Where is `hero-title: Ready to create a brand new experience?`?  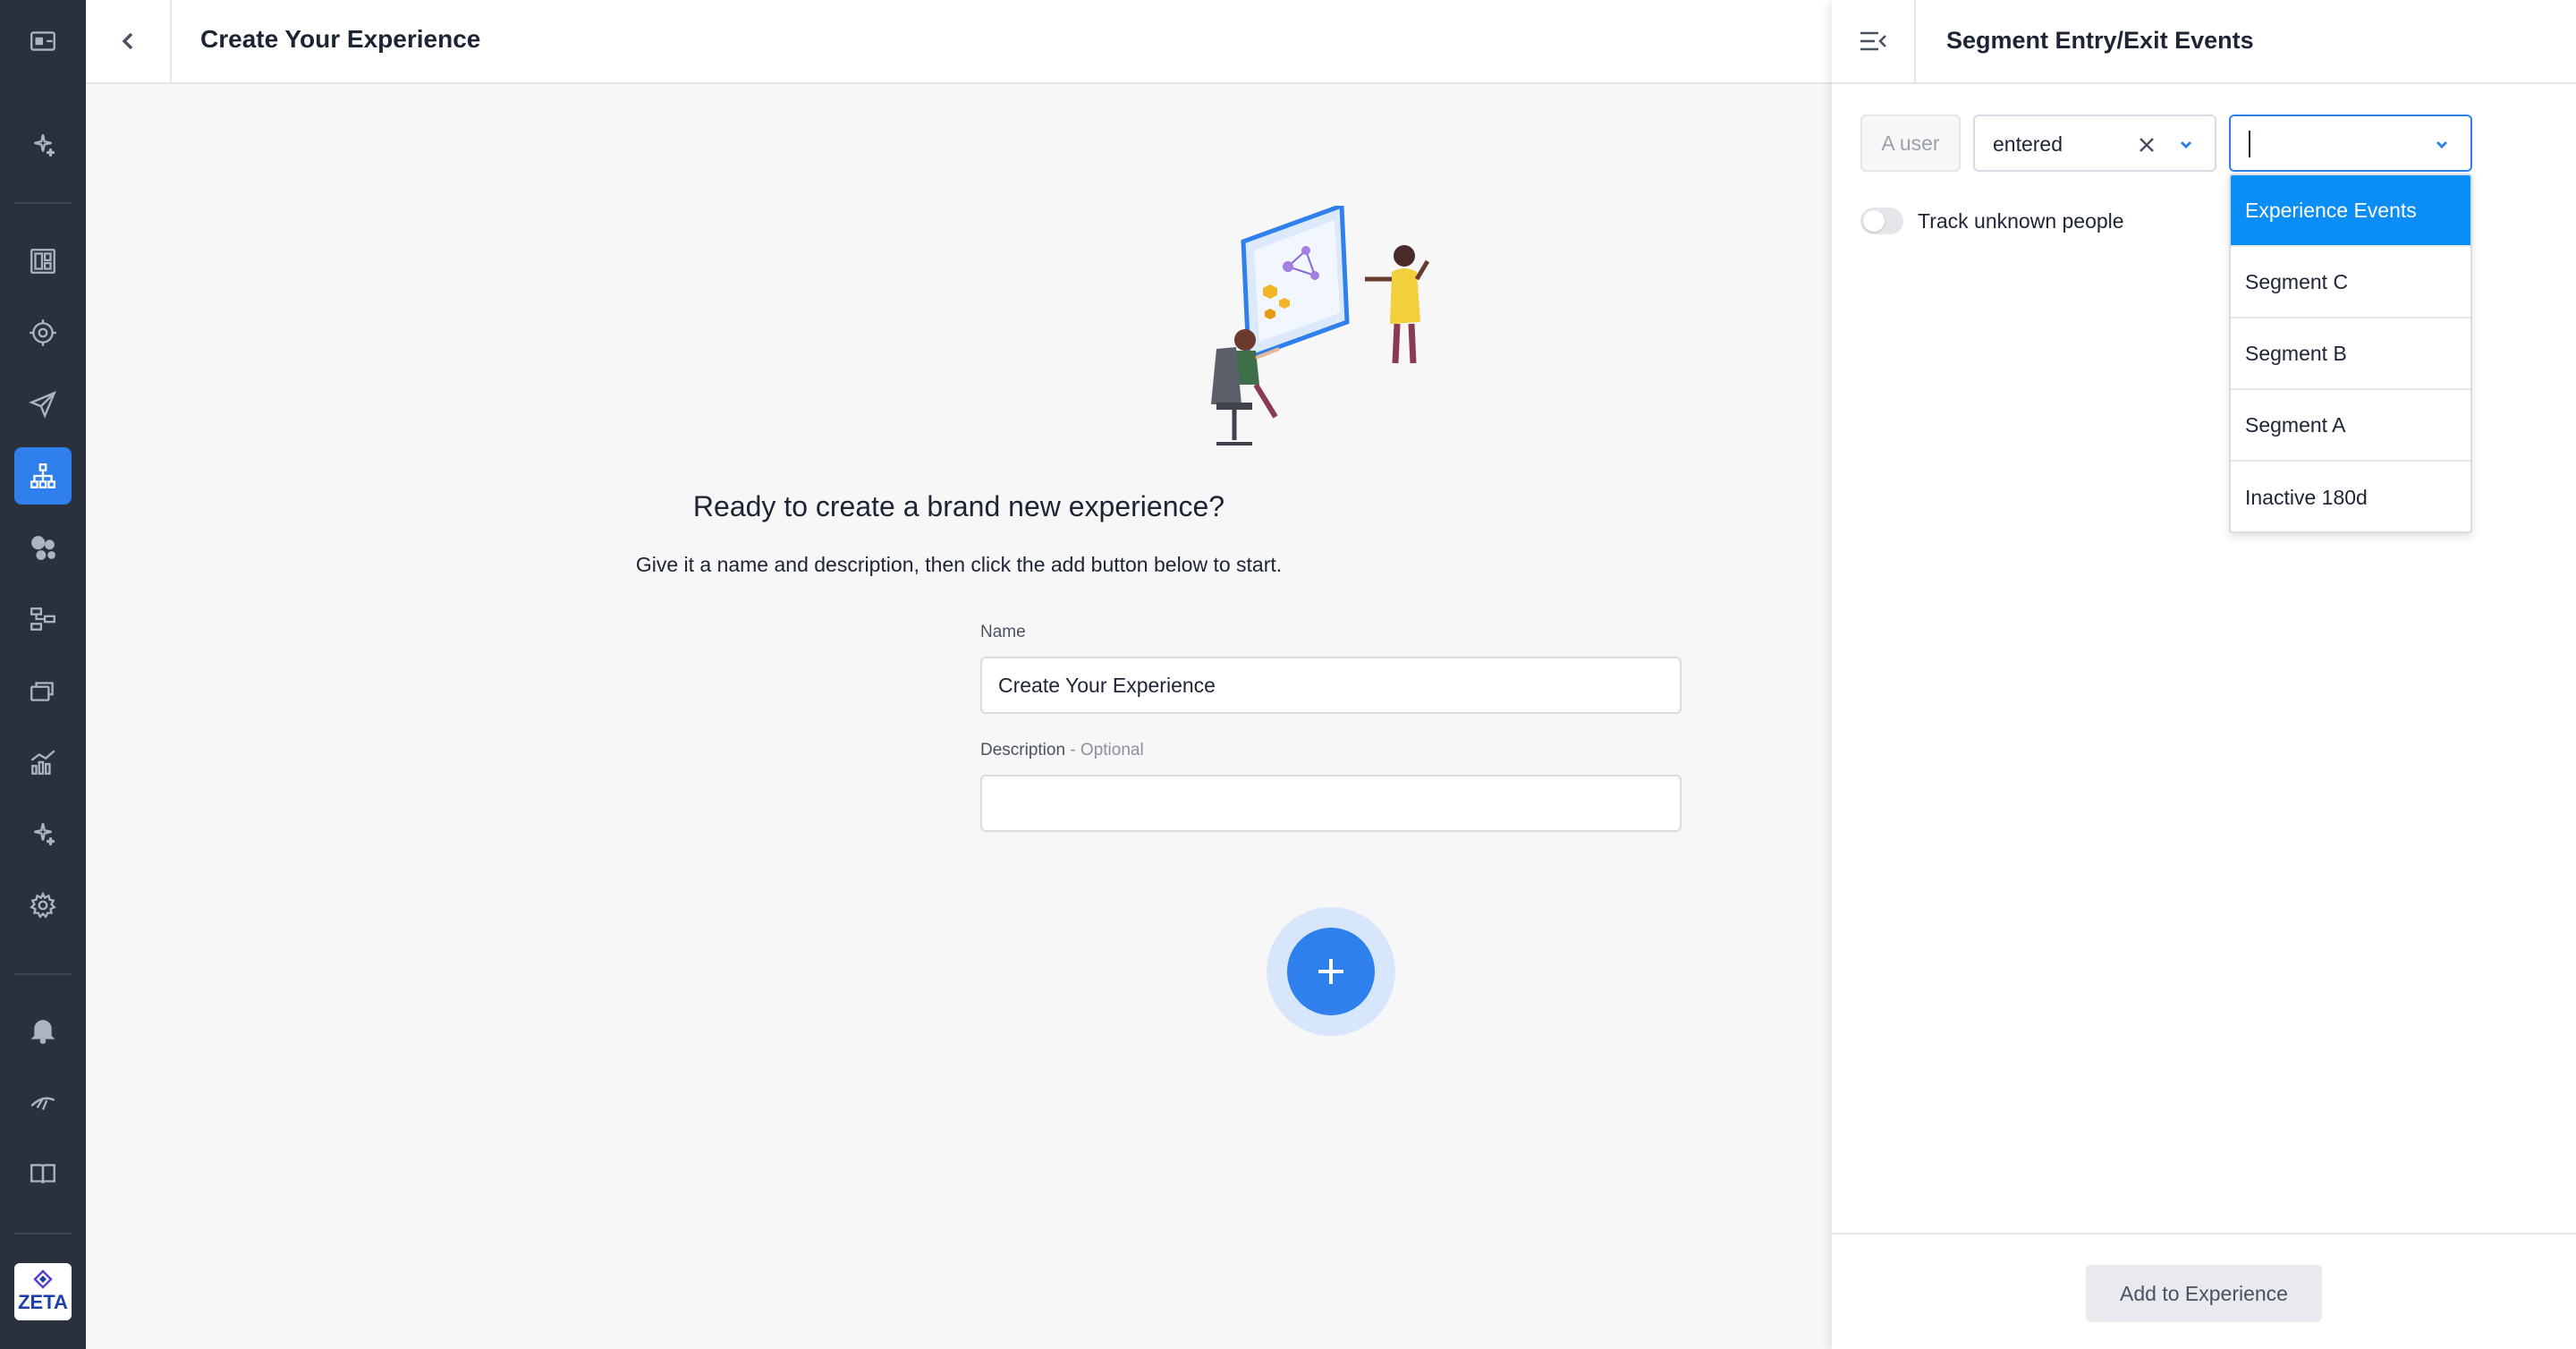
hero-title: Ready to create a brand new experience? is located at coordinates (958, 506).